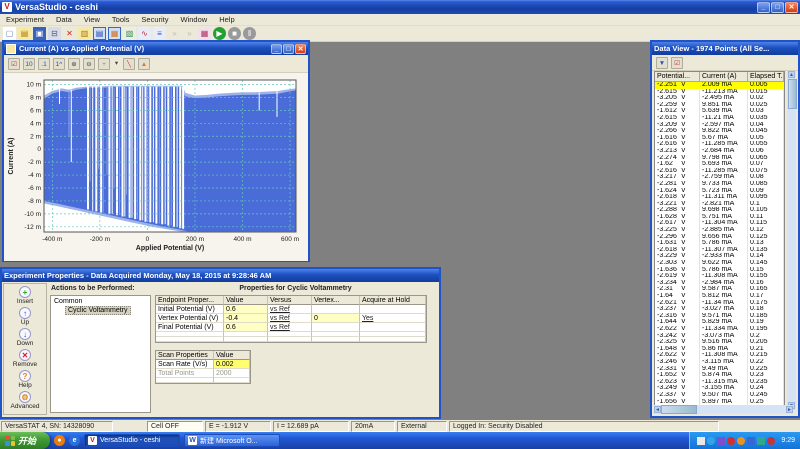  What do you see at coordinates (719, 369) in the screenshot?
I see `table-row: -2.331 V 9.49 mA 0.225` at bounding box center [719, 369].